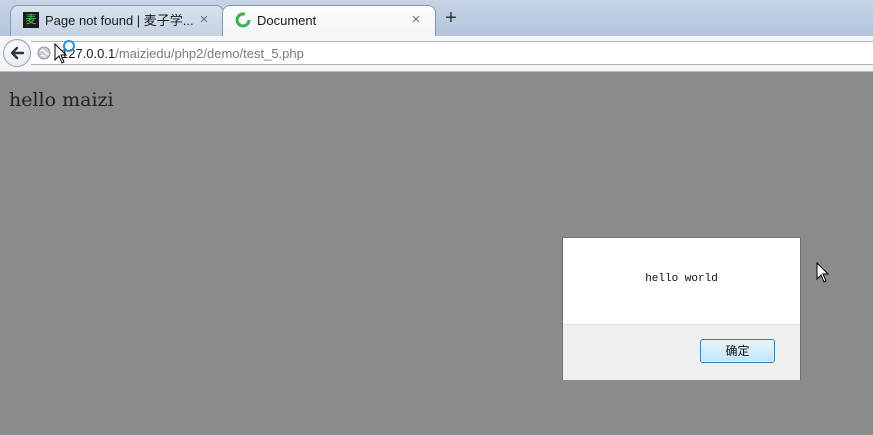 The height and width of the screenshot is (435, 873). I want to click on page-text: hello maizi, so click(61, 100).